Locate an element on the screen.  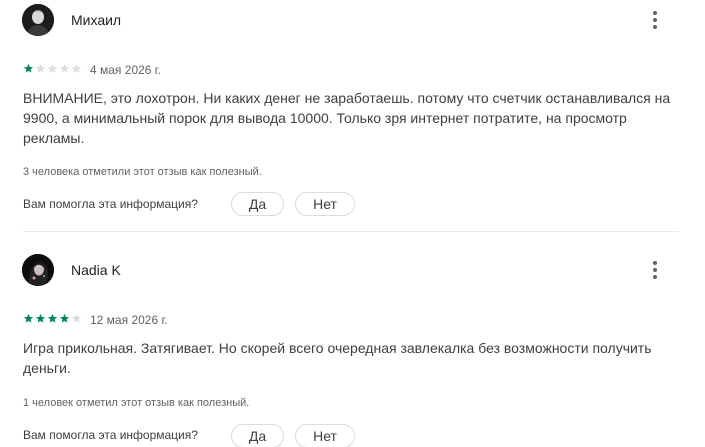
review-date: 12 мая 2026 г. is located at coordinates (129, 320).